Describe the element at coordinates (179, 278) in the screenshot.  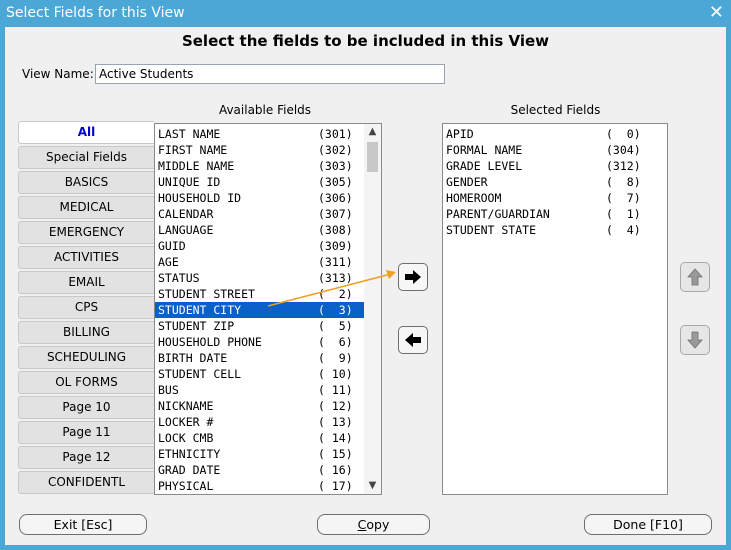
I see `field-name: STATUS` at that location.